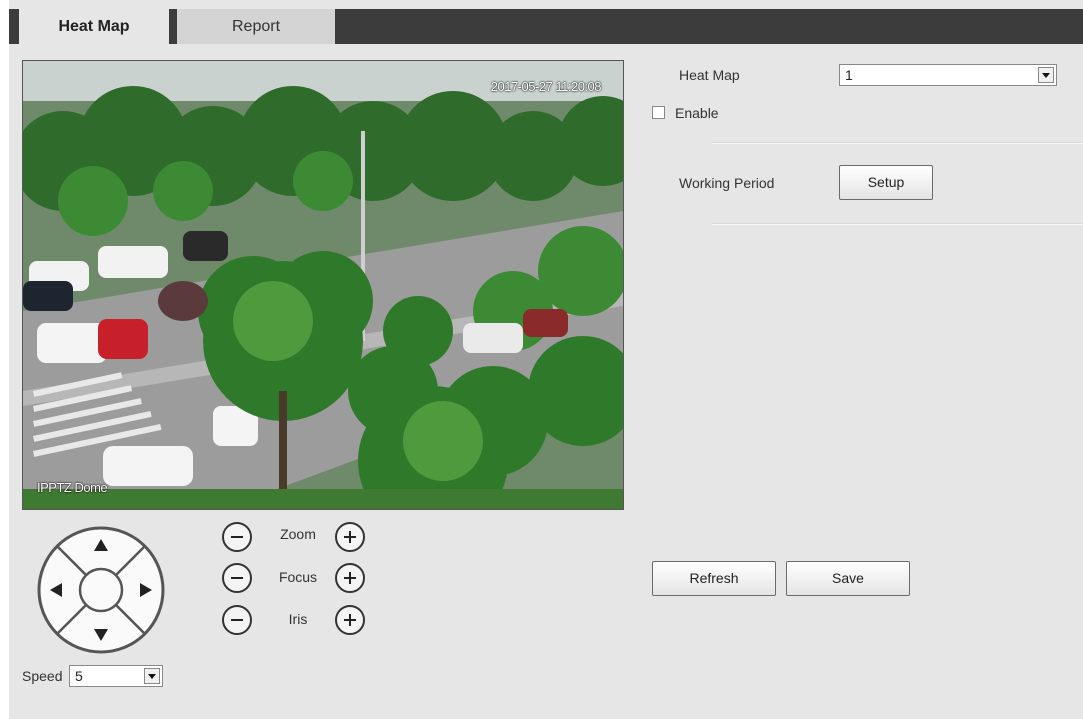  I want to click on iris-plus-button, so click(350, 620).